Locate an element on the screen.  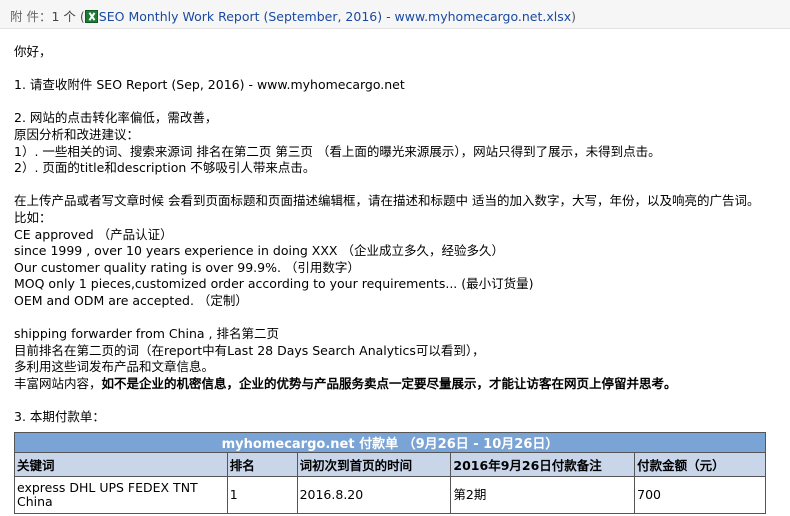
body-line: 多利用这些词发布产品和文章信息。 is located at coordinates (114, 367).